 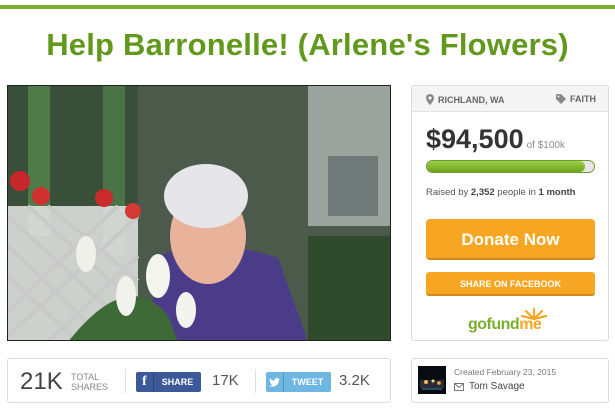 I want to click on duration: 1 month, so click(x=557, y=192).